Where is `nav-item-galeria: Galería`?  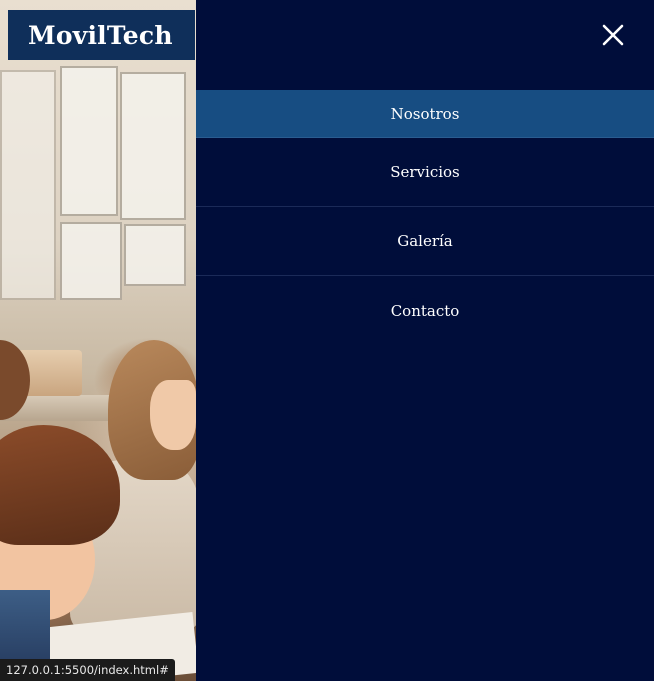 nav-item-galeria: Galería is located at coordinates (425, 241).